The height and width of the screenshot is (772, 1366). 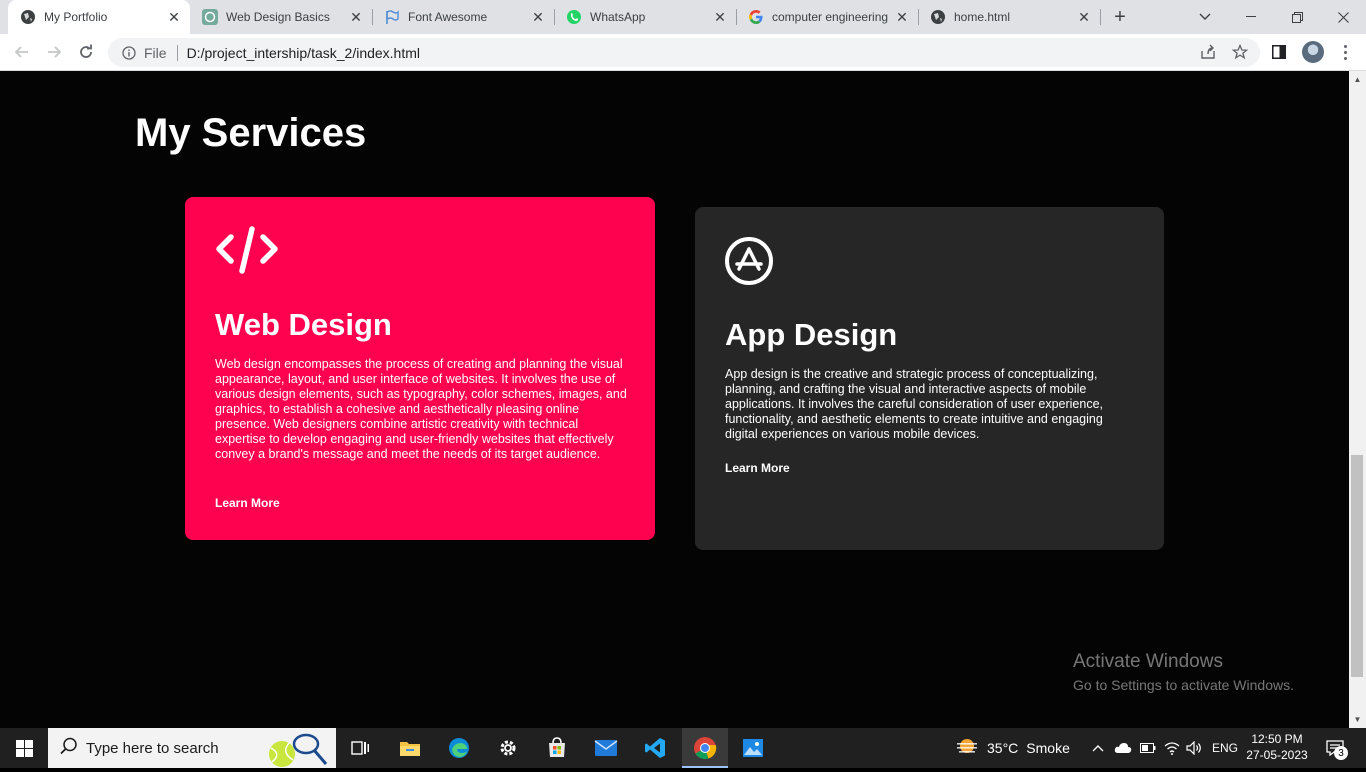 I want to click on battery-icon, so click(x=1148, y=748).